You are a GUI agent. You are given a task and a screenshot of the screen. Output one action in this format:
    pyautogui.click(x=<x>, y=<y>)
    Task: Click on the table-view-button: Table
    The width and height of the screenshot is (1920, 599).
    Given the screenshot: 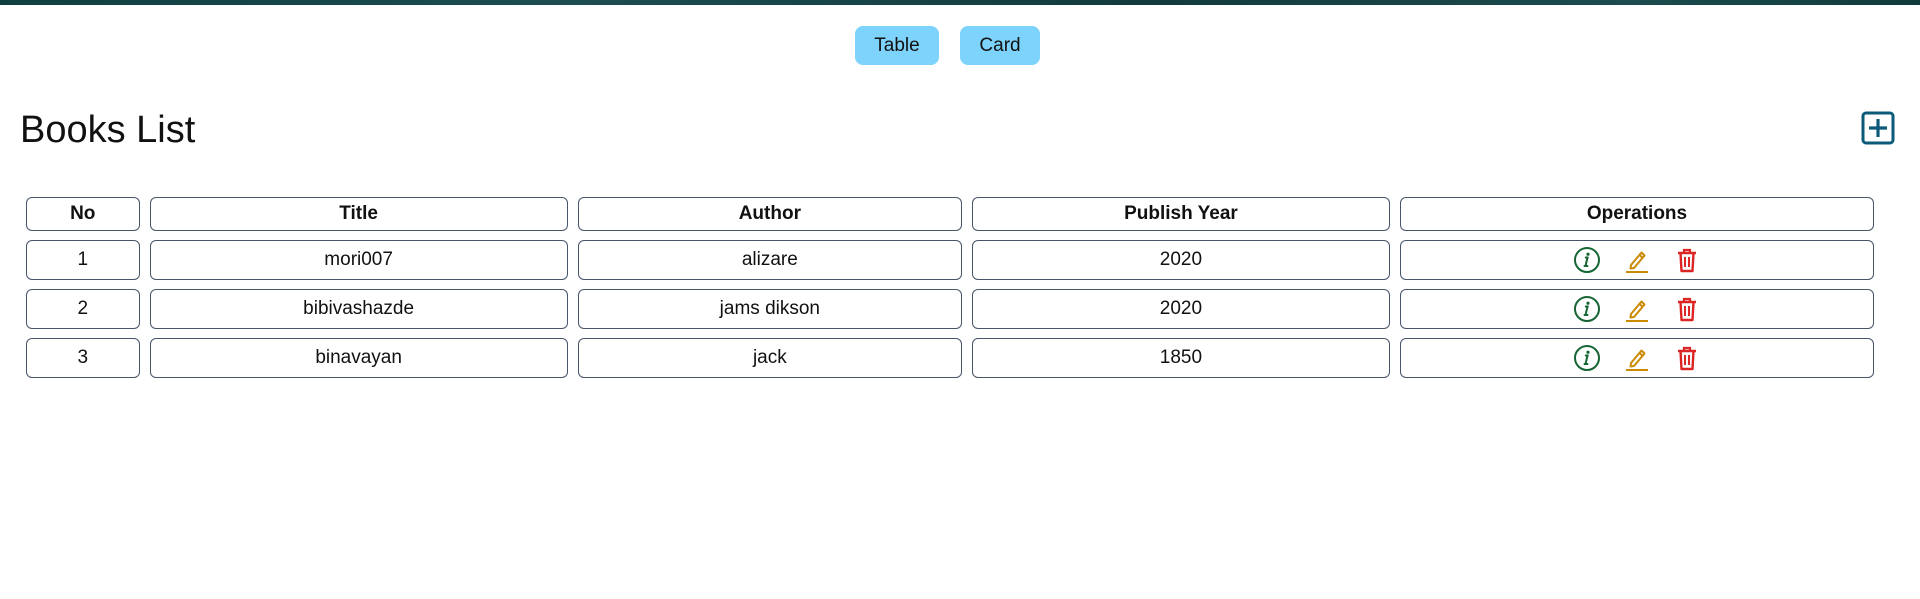 What is the action you would take?
    pyautogui.click(x=897, y=45)
    